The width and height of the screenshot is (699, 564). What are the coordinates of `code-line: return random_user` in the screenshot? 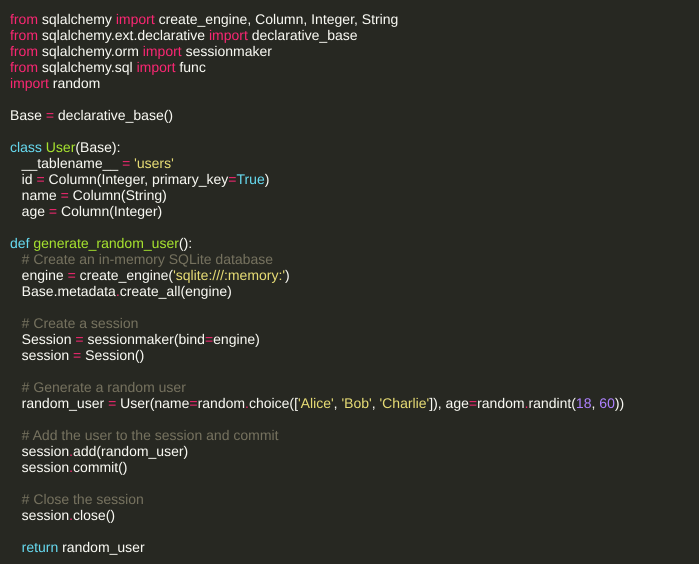 It's located at (82, 547).